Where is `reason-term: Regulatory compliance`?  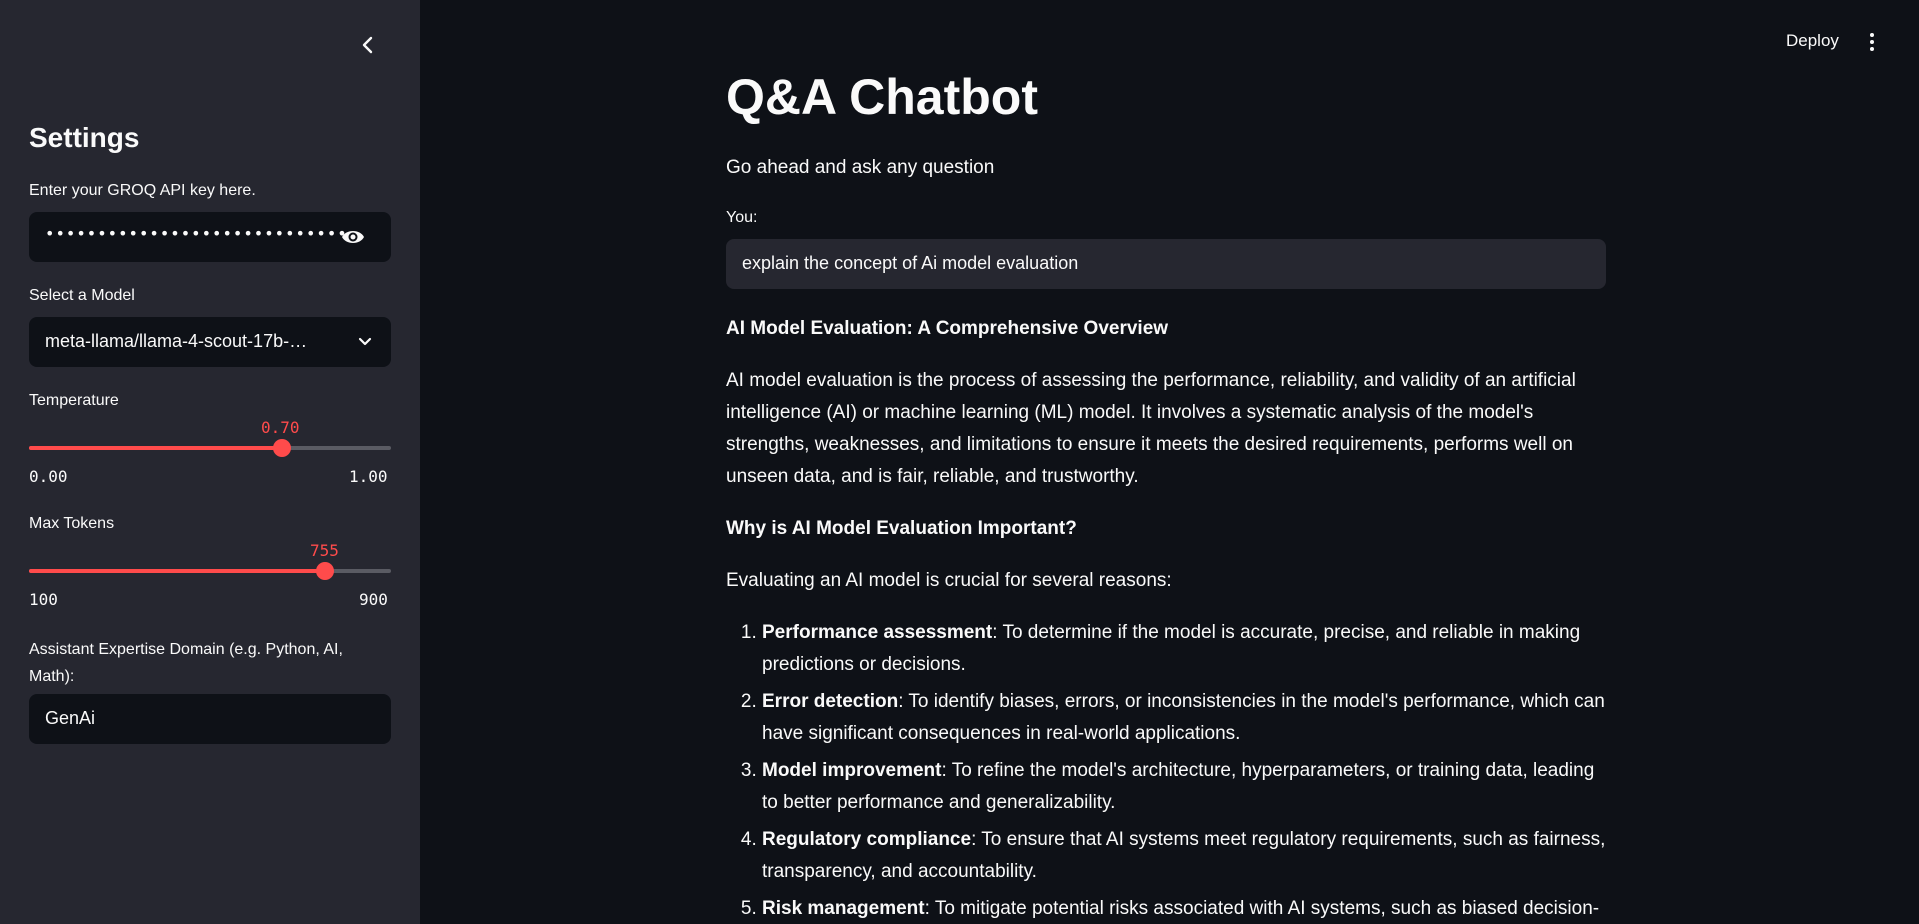
reason-term: Regulatory compliance is located at coordinates (867, 839).